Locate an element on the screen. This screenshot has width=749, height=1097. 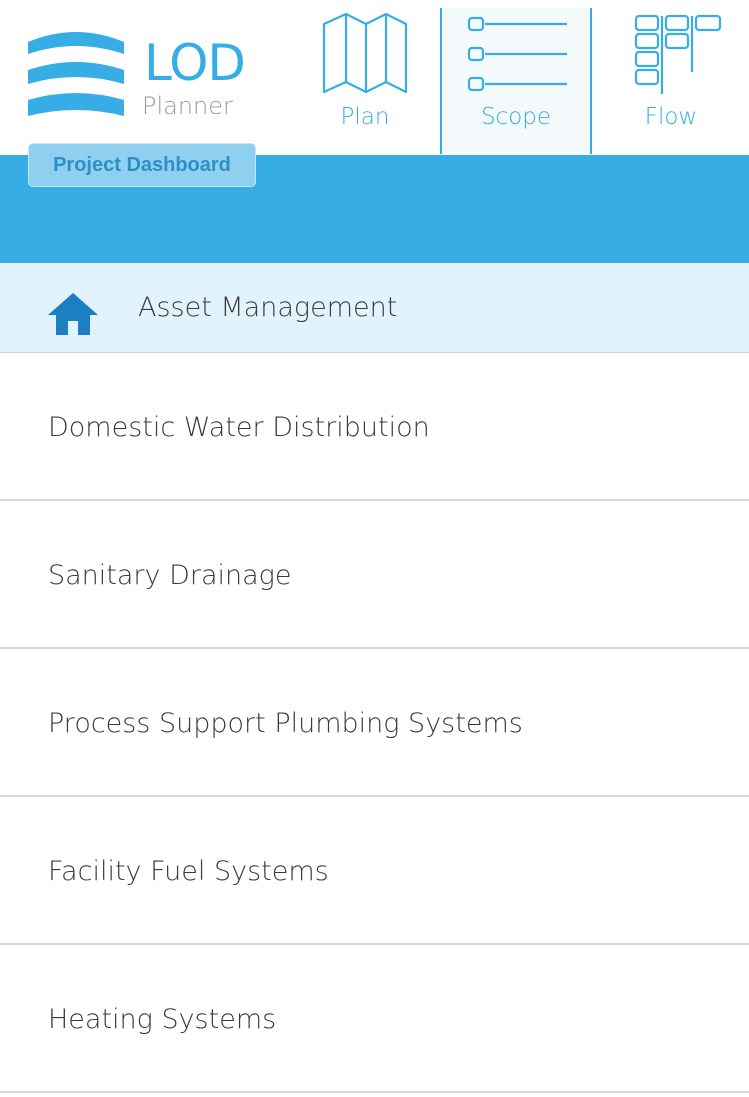
tab-flow-label: Flow is located at coordinates (671, 117).